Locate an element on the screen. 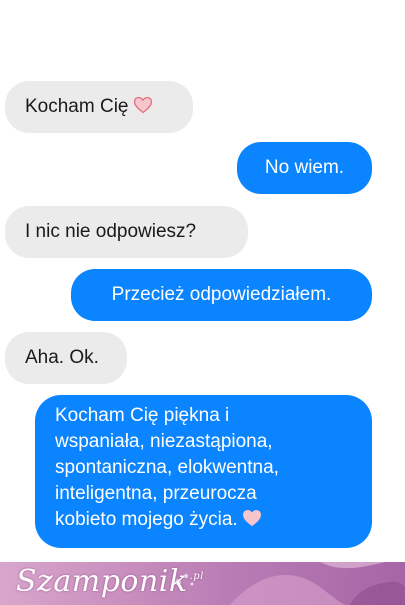  szamponik-logo: Szamponik .pl is located at coordinates (110, 581).